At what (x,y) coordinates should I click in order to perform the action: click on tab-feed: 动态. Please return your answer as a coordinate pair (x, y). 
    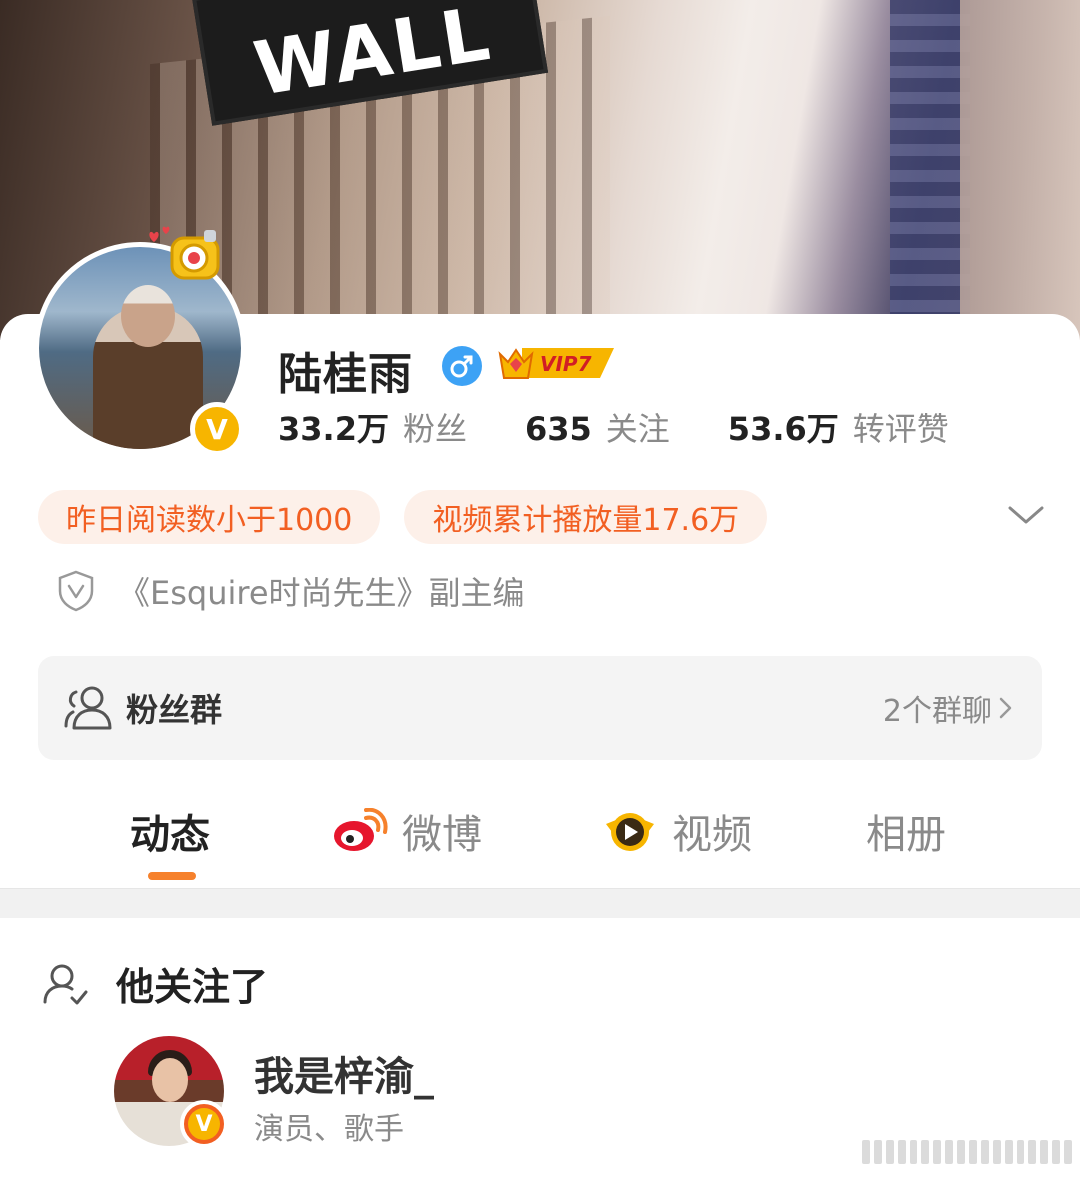
    Looking at the image, I should click on (170, 831).